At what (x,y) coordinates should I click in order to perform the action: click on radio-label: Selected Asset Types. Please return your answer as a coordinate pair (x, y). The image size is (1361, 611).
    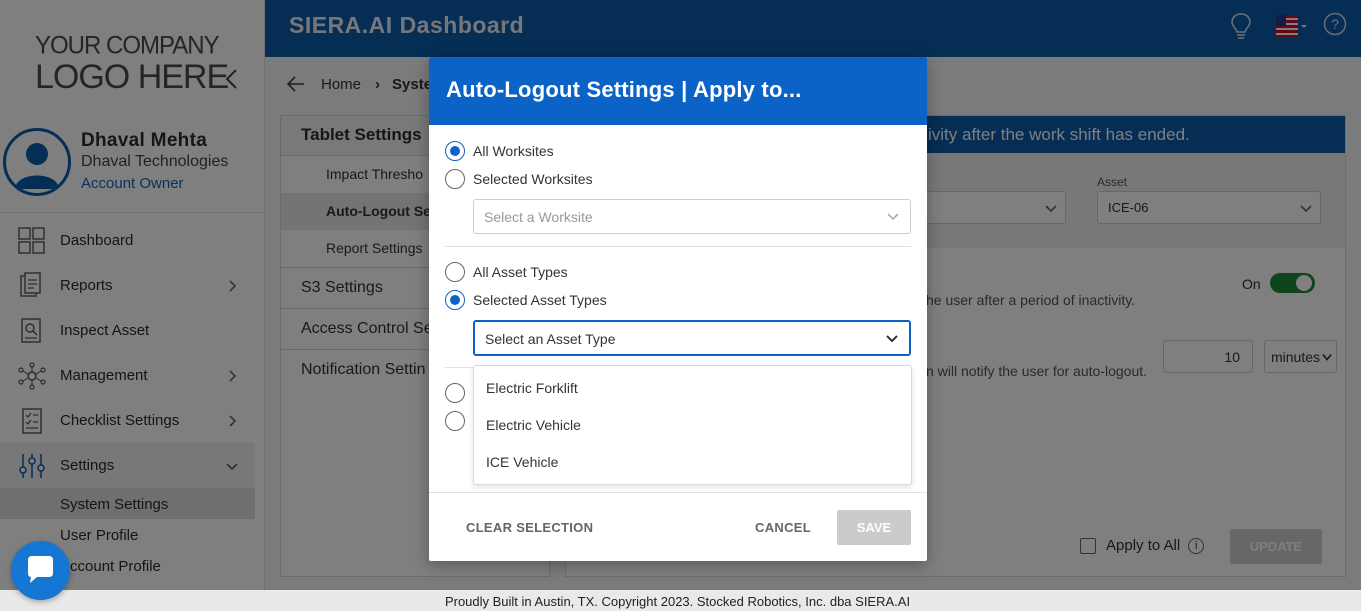
    Looking at the image, I should click on (540, 300).